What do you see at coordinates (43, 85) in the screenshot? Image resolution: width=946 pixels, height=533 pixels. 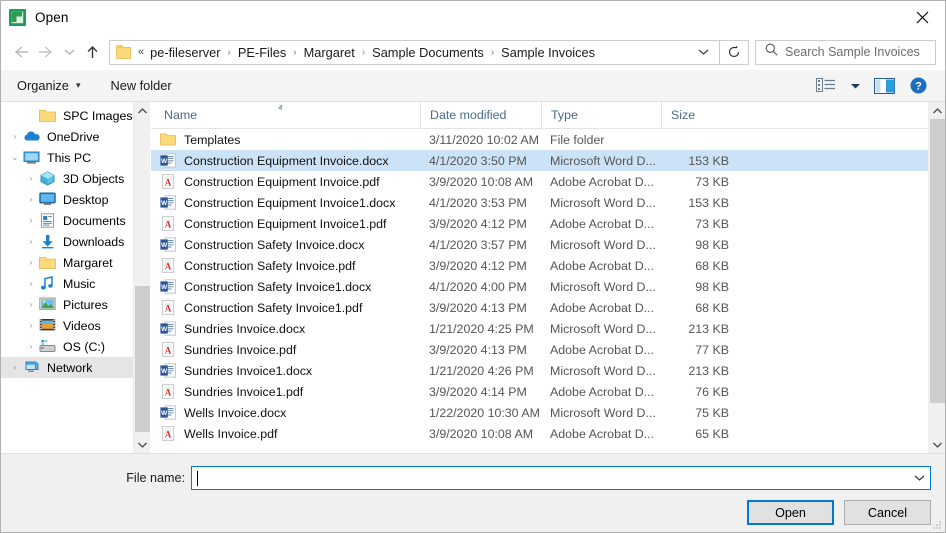 I see `organize-label: Organize` at bounding box center [43, 85].